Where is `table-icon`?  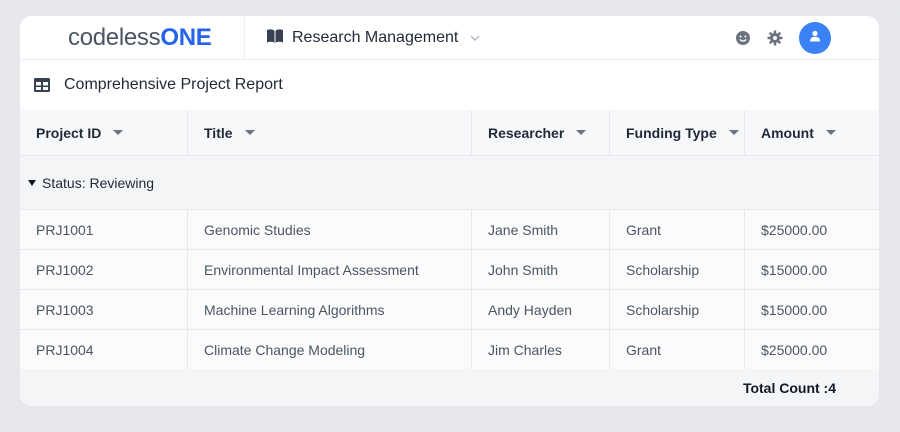
table-icon is located at coordinates (42, 87).